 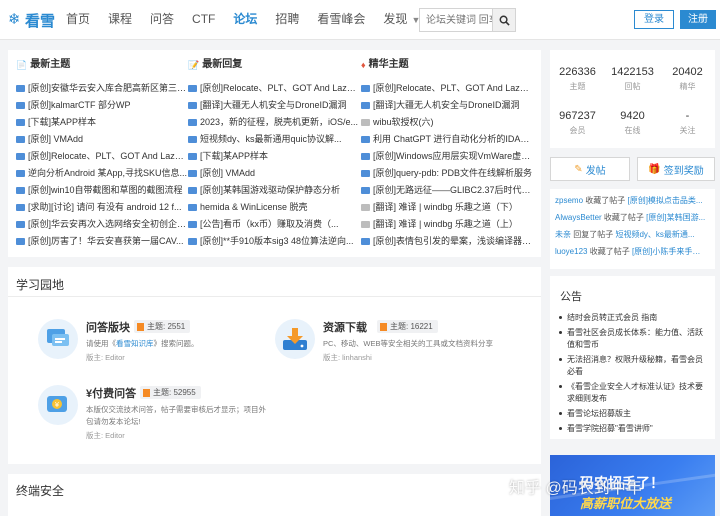 What do you see at coordinates (590, 169) in the screenshot?
I see `new-post-button: ✎ 发帖` at bounding box center [590, 169].